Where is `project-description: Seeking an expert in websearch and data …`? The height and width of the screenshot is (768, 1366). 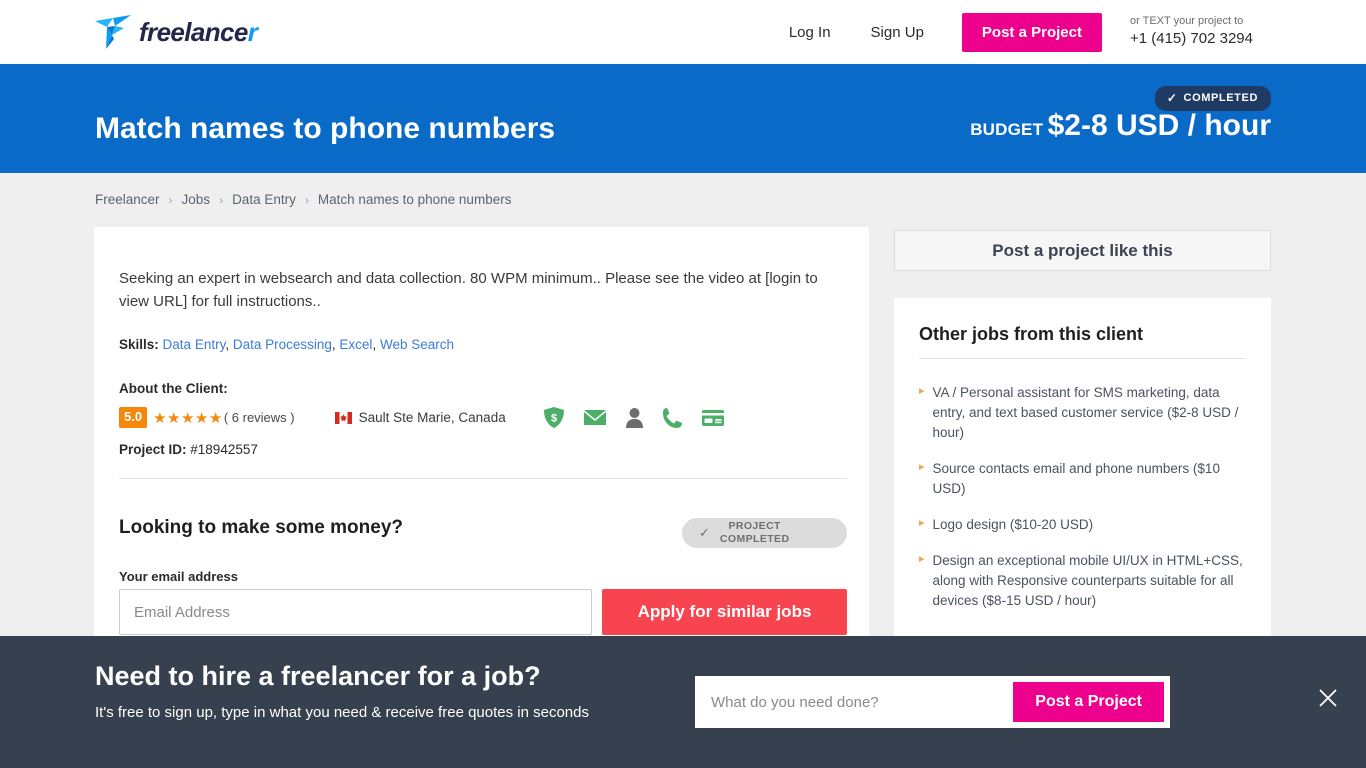
project-description: Seeking an expert in websearch and data … is located at coordinates (468, 290).